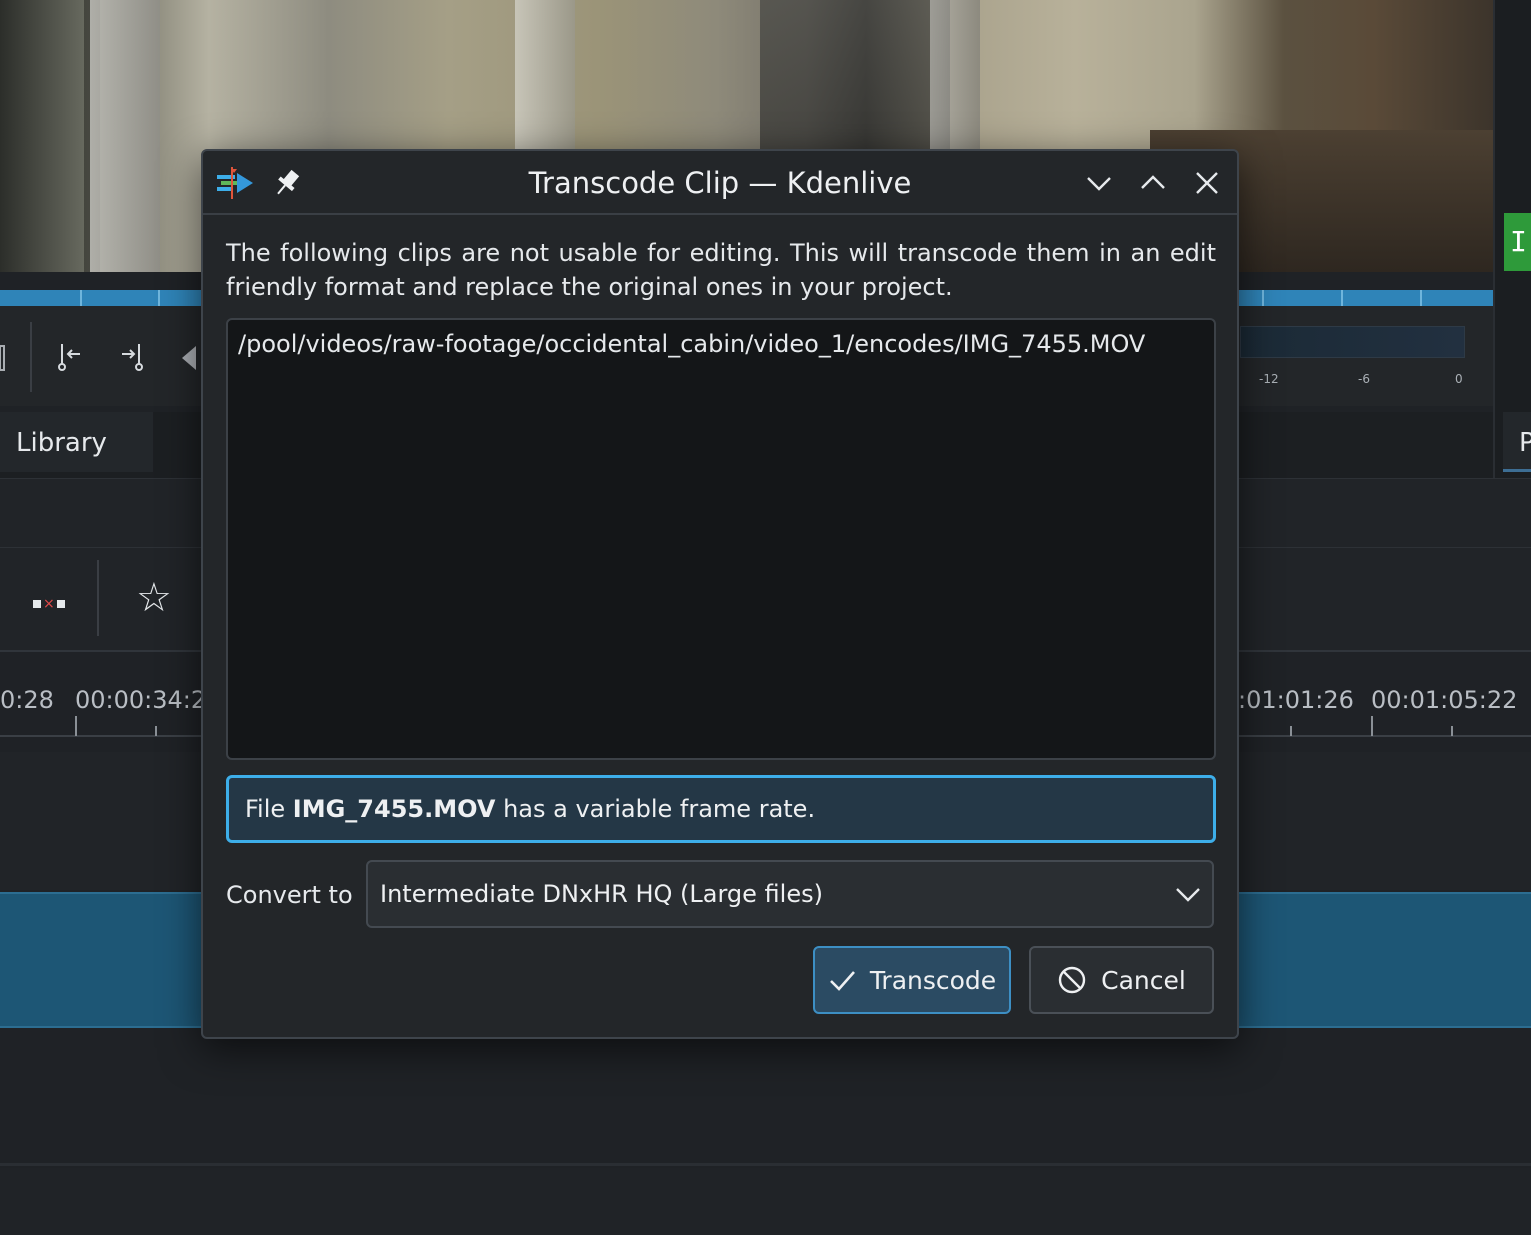  I want to click on audio-meter-bar, so click(1352, 342).